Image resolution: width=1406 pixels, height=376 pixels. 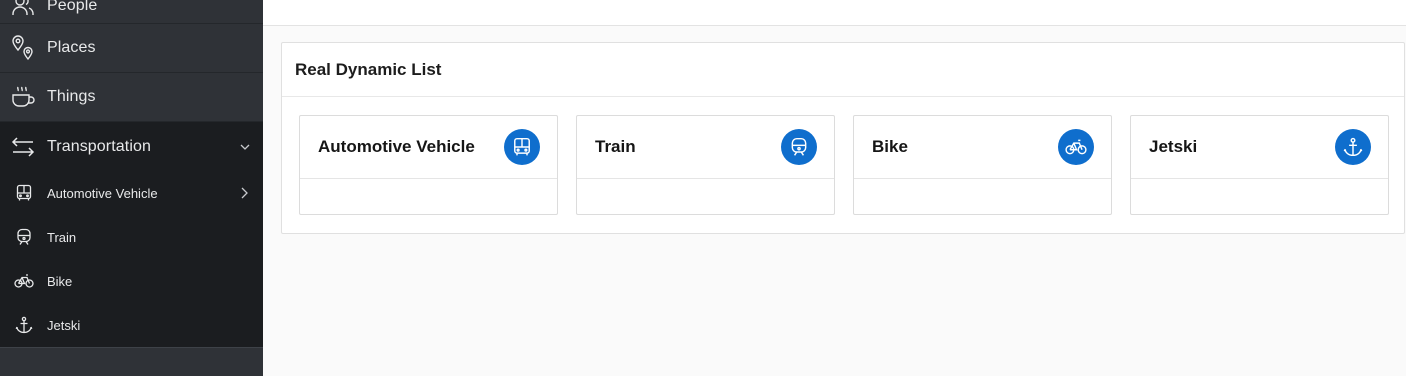 What do you see at coordinates (131, 281) in the screenshot?
I see `subnav-item-bike: Bike` at bounding box center [131, 281].